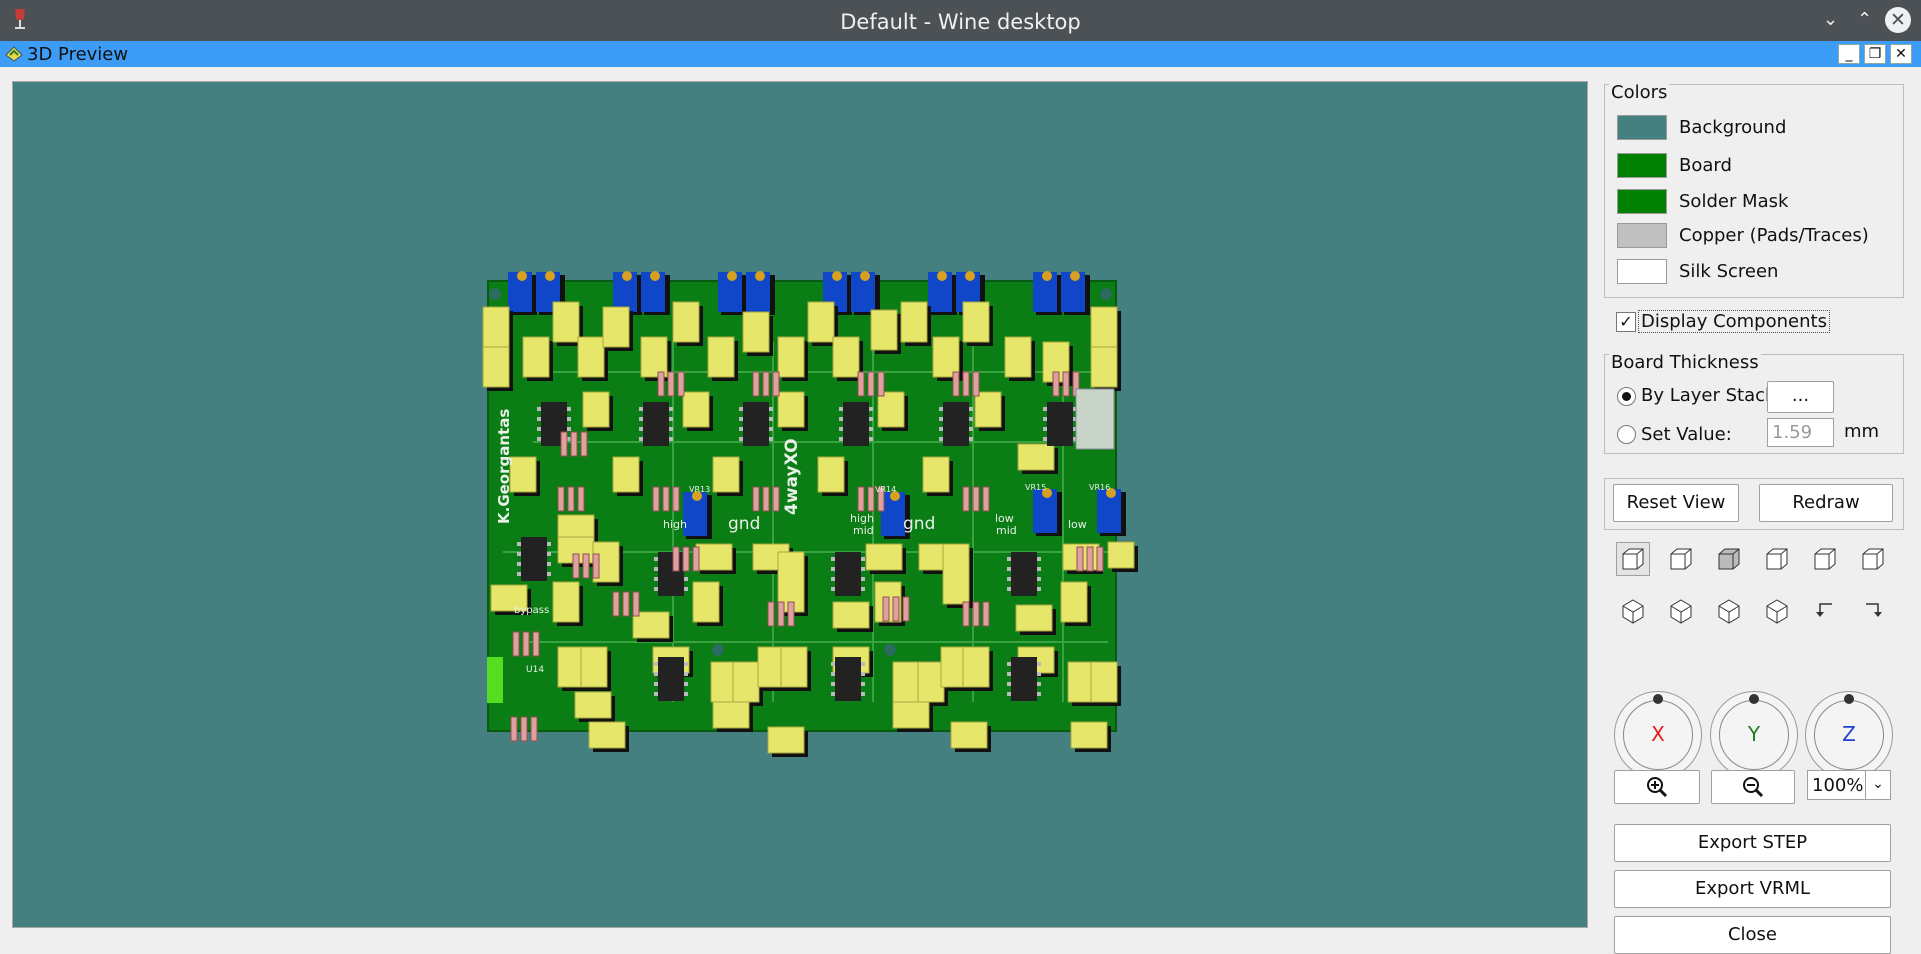 The width and height of the screenshot is (1921, 954). What do you see at coordinates (1777, 611) in the screenshot?
I see `view-rotate-z-icon` at bounding box center [1777, 611].